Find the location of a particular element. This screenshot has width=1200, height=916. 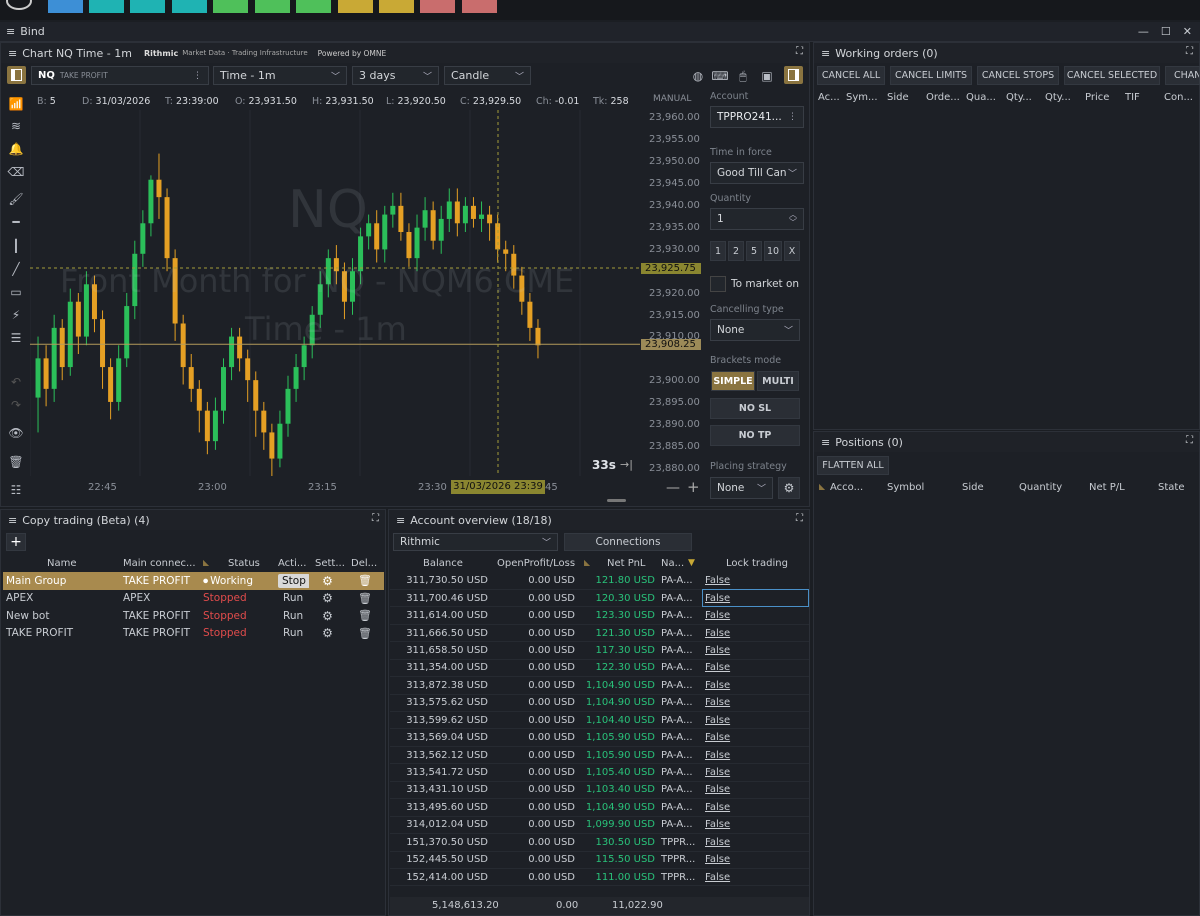

keyboard-icon: ⌨ is located at coordinates (720, 76).